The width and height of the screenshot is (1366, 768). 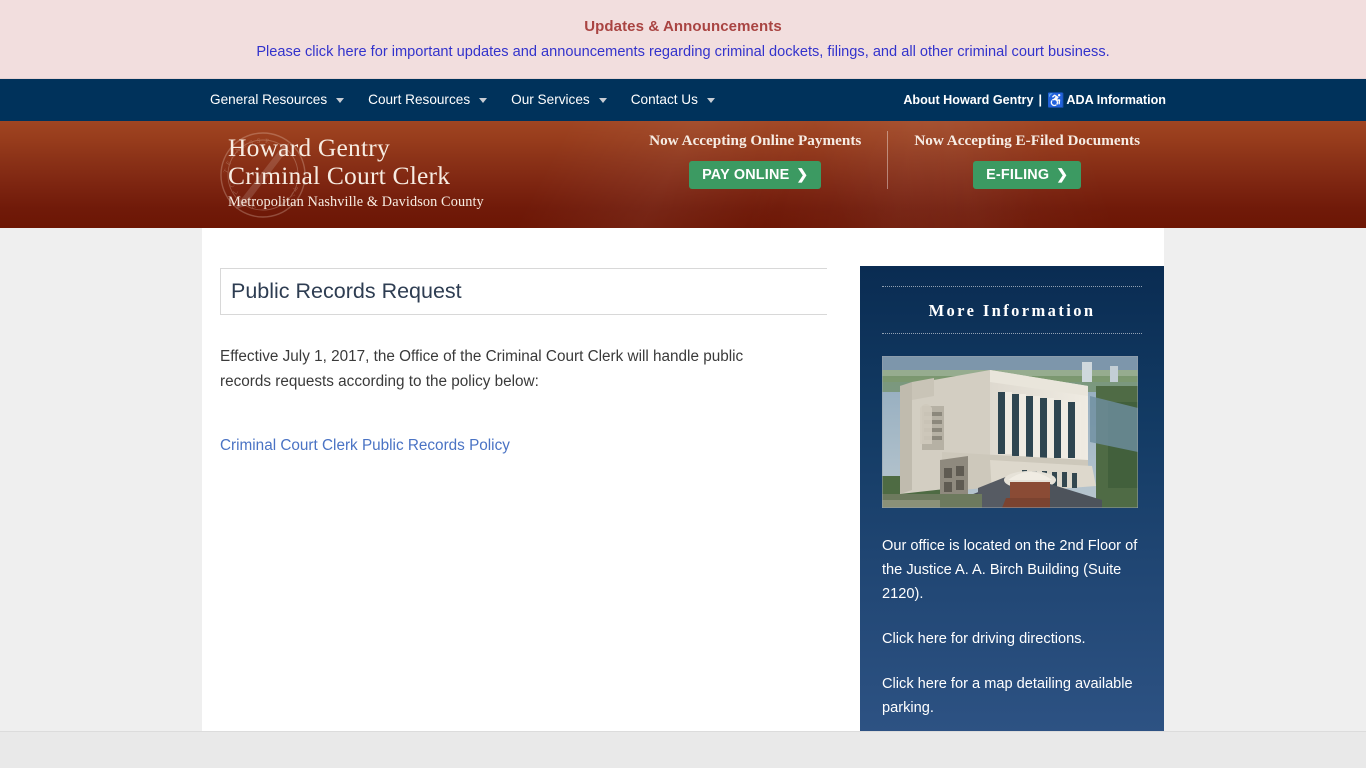 I want to click on page-title-block: Public Records Request, so click(x=523, y=291).